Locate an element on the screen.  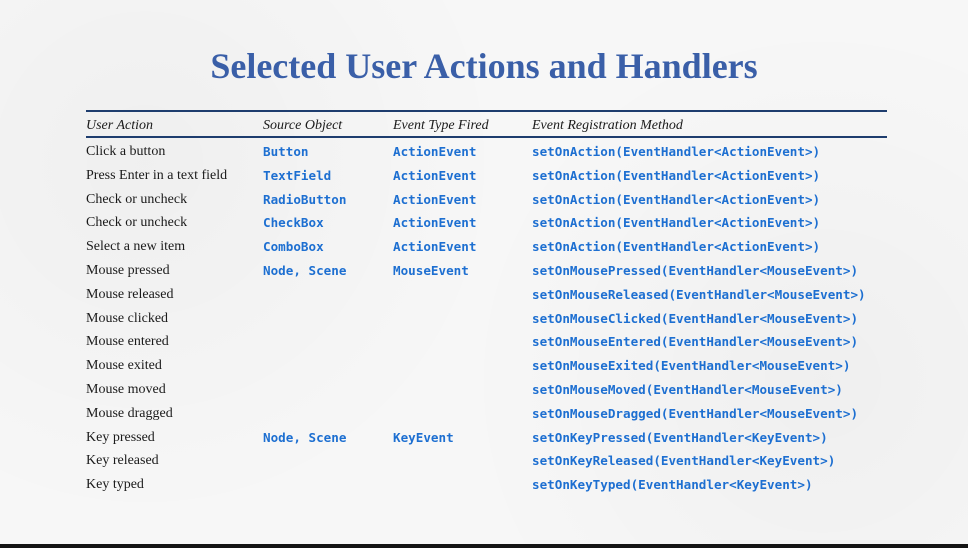
cell-source-object: CheckBox is located at coordinates (293, 223).